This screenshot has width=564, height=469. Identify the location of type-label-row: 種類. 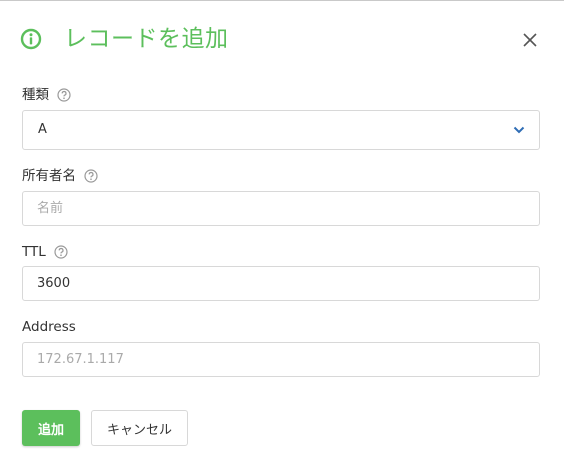
(46, 95).